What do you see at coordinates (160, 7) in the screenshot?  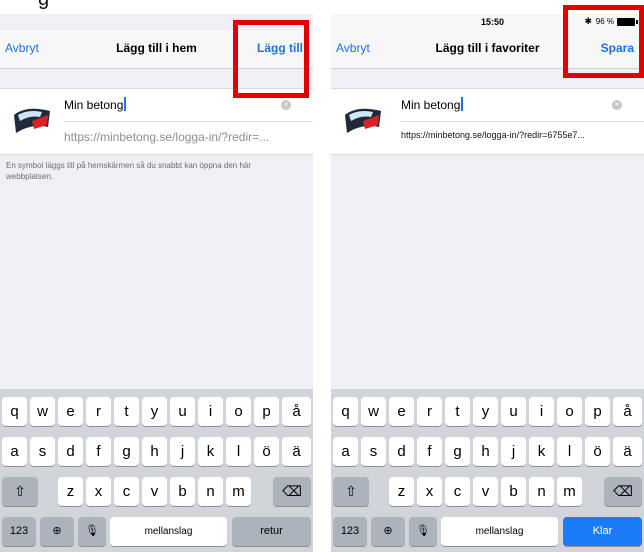 I see `top-caption: g` at bounding box center [160, 7].